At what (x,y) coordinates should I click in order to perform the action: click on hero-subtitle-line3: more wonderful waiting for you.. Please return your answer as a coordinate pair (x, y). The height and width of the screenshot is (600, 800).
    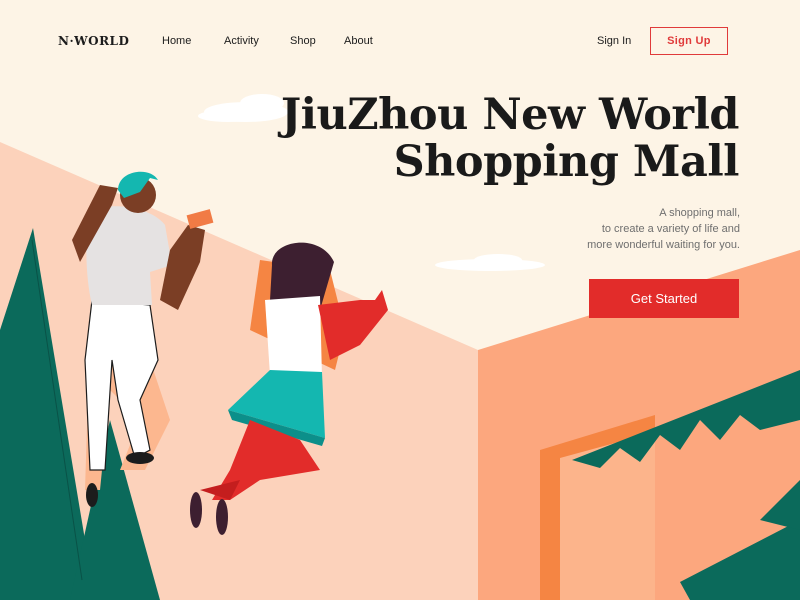
    Looking at the image, I should click on (663, 245).